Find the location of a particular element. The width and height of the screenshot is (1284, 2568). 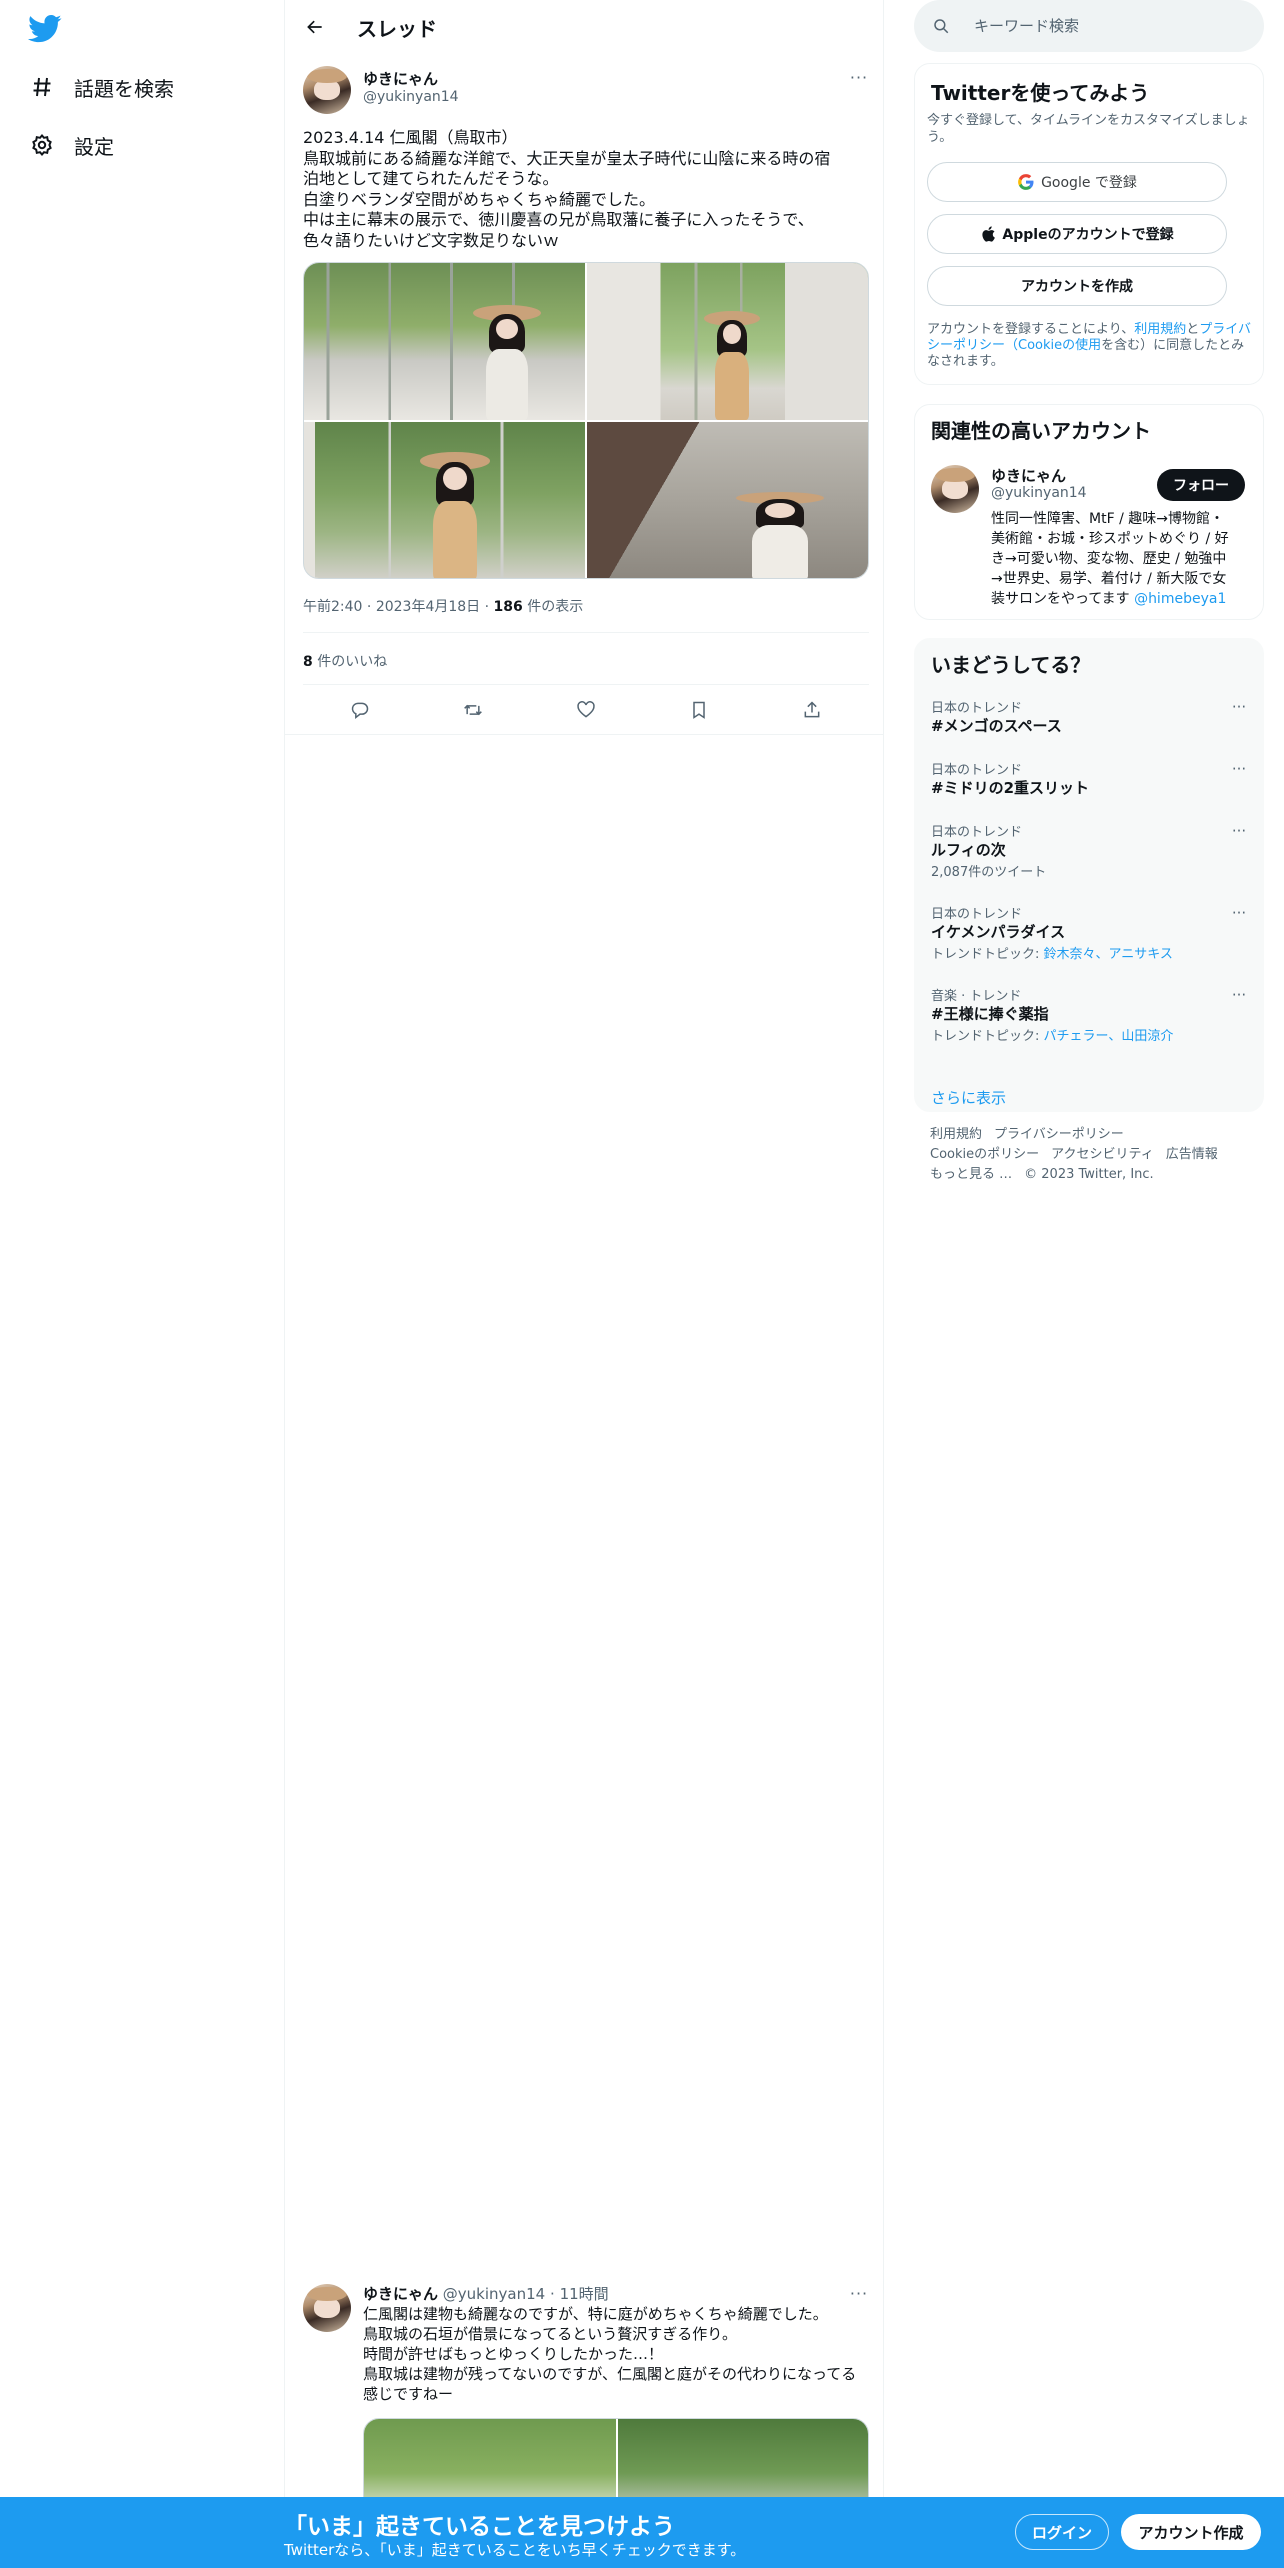

google-signup-button: Google で登録 is located at coordinates (1077, 182).